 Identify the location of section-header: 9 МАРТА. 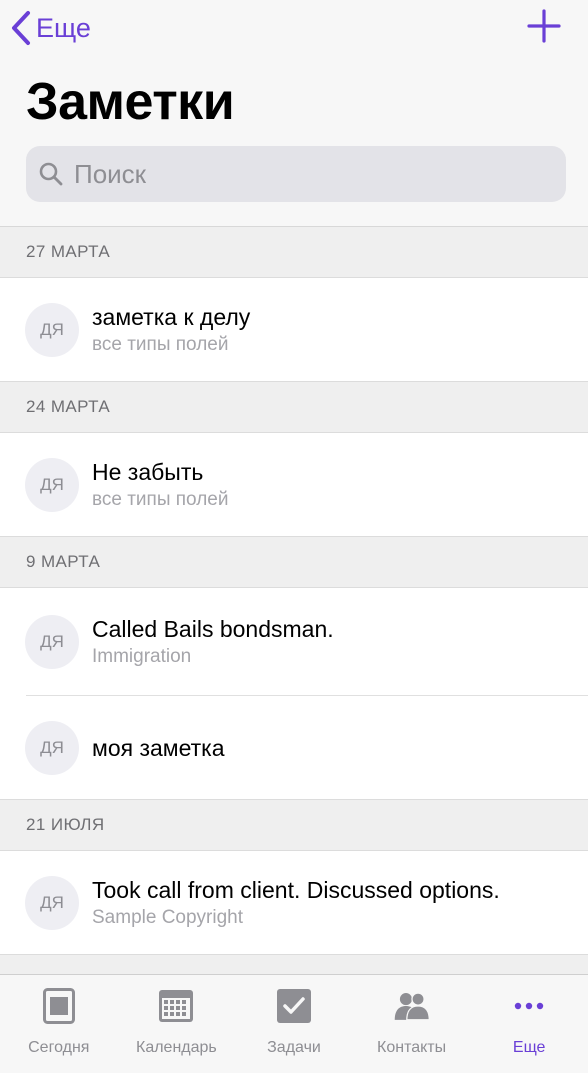
(294, 562).